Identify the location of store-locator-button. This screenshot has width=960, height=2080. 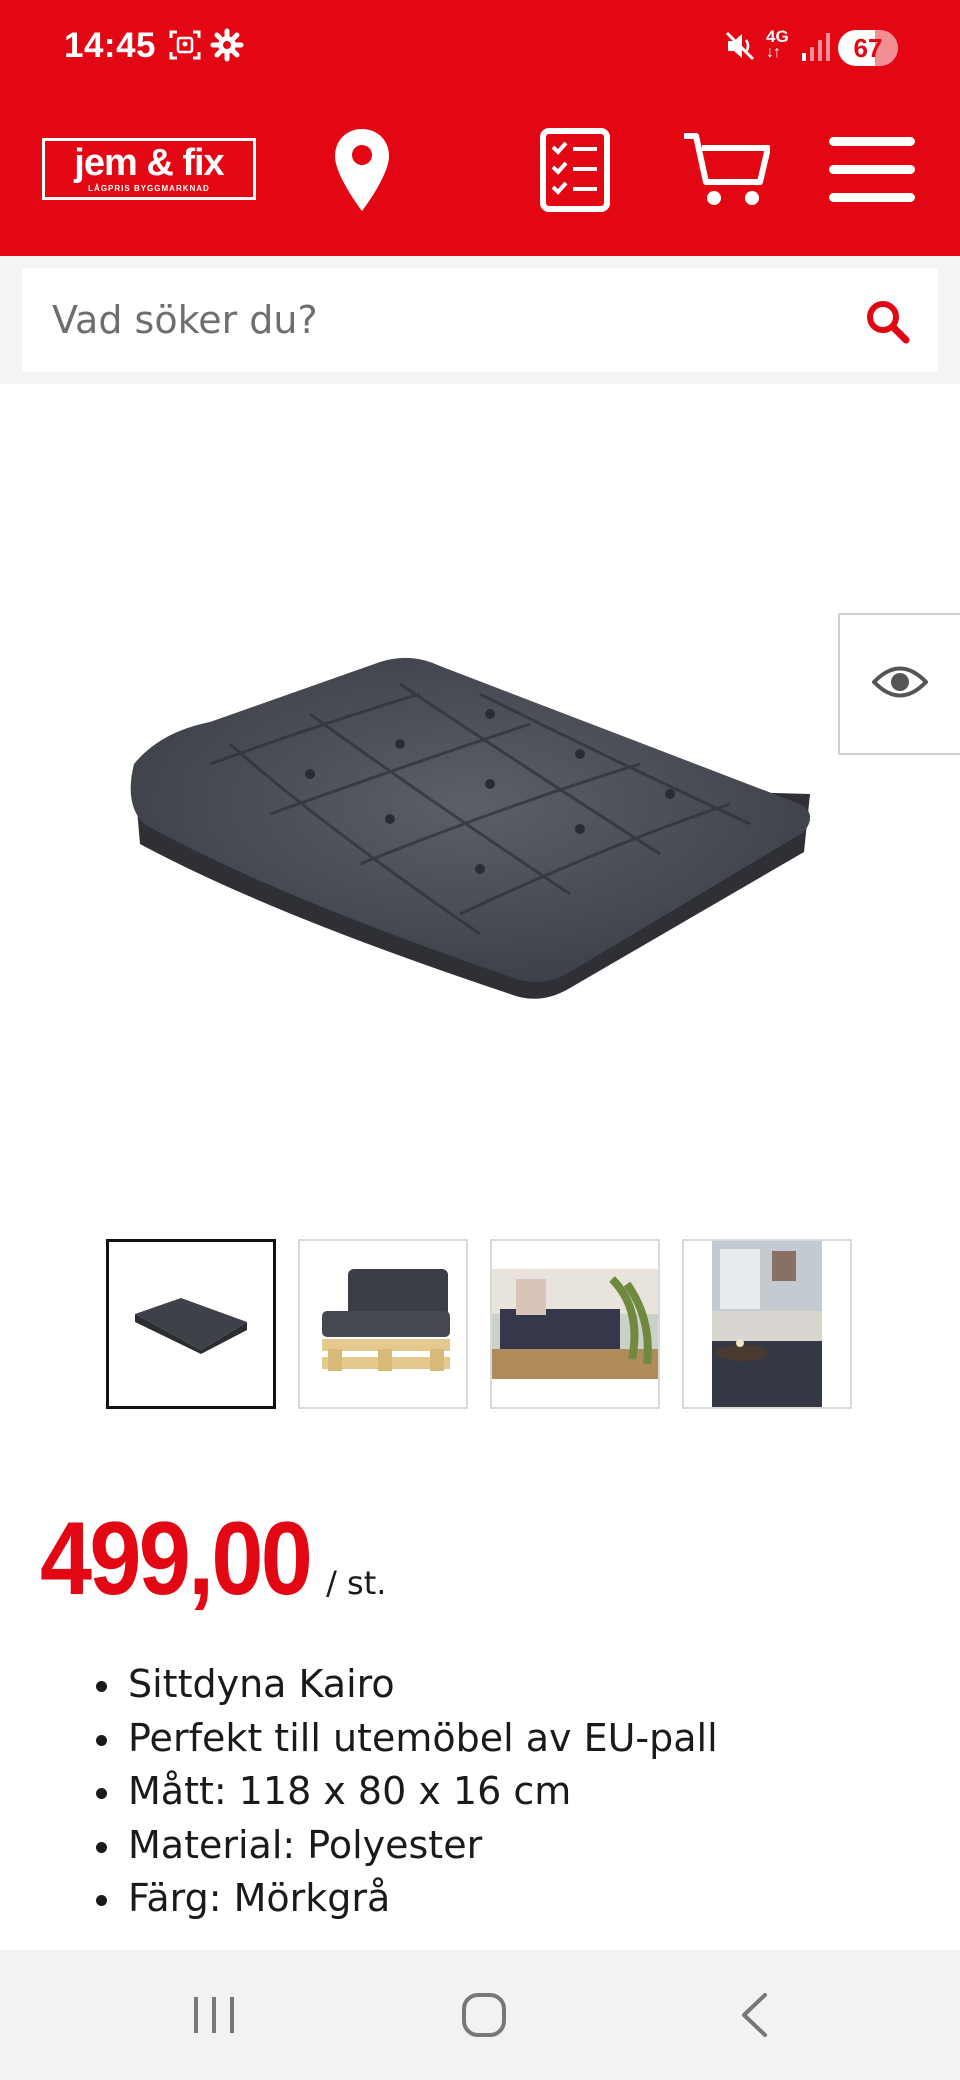
(362, 172).